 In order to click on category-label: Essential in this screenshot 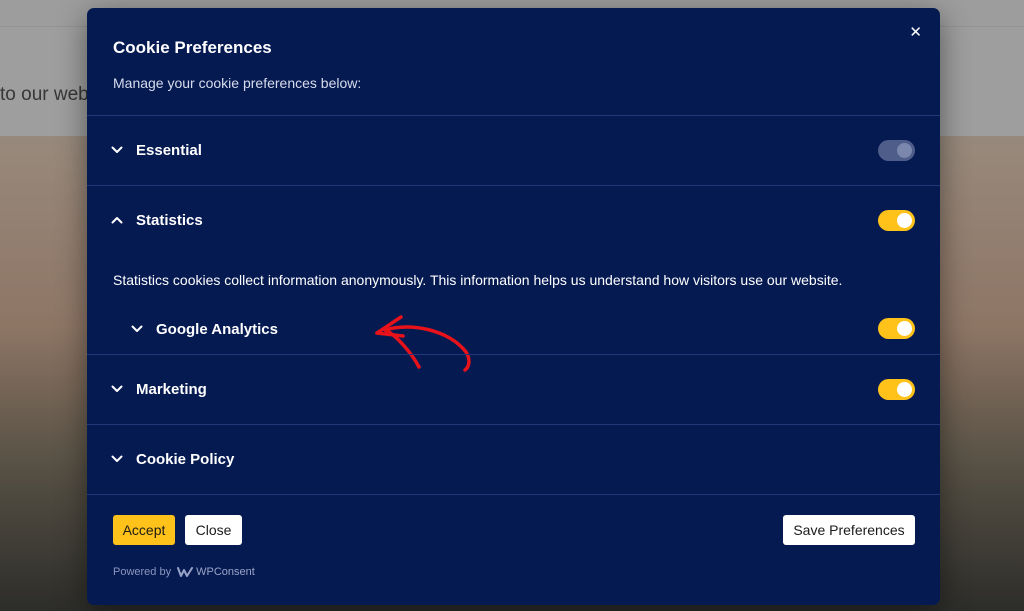, I will do `click(169, 150)`.